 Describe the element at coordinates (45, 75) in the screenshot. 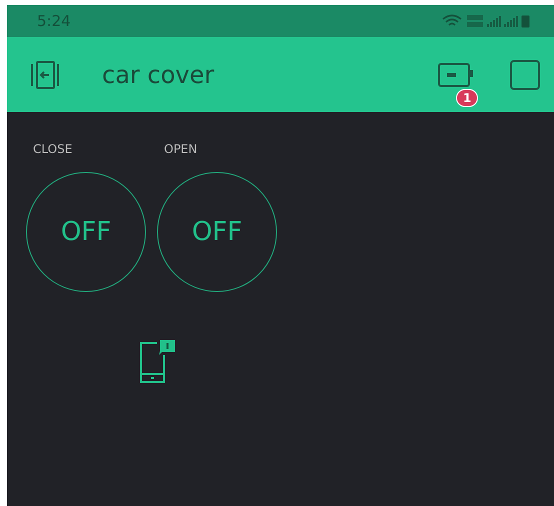

I see `exit-icon` at that location.